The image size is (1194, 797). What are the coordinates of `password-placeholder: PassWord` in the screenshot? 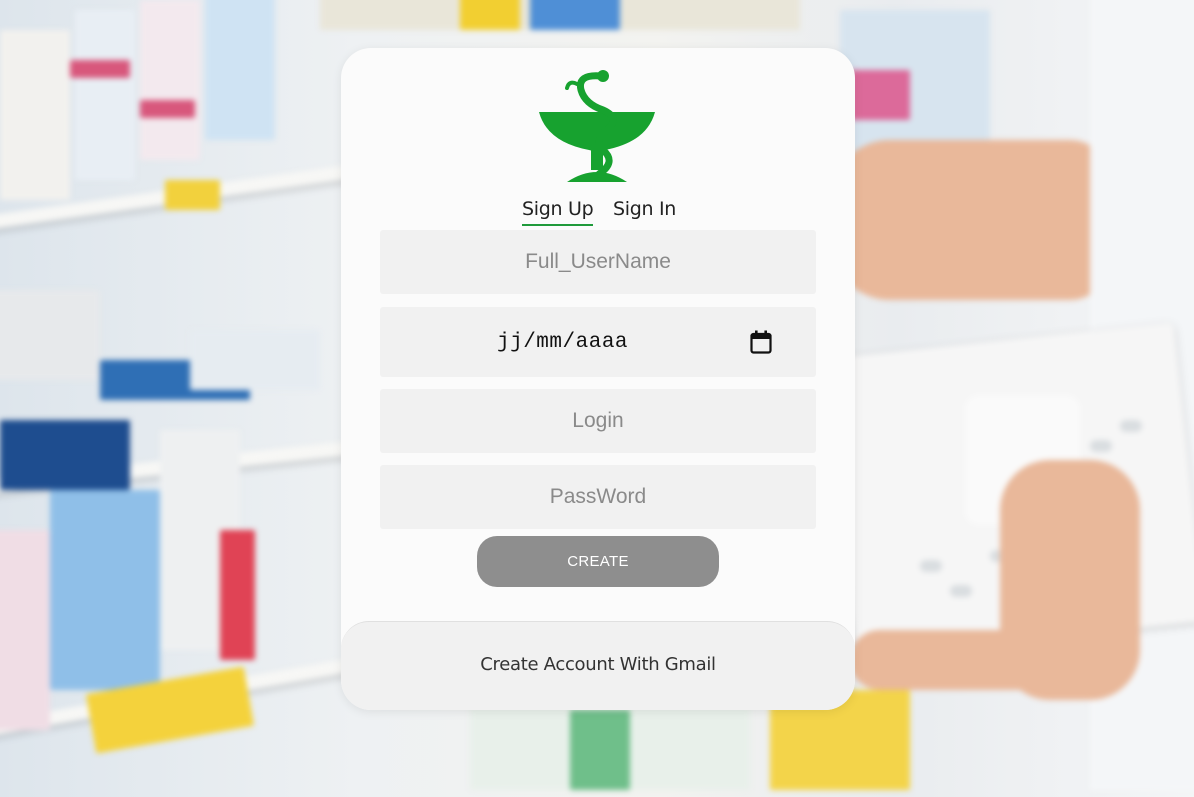 It's located at (598, 496).